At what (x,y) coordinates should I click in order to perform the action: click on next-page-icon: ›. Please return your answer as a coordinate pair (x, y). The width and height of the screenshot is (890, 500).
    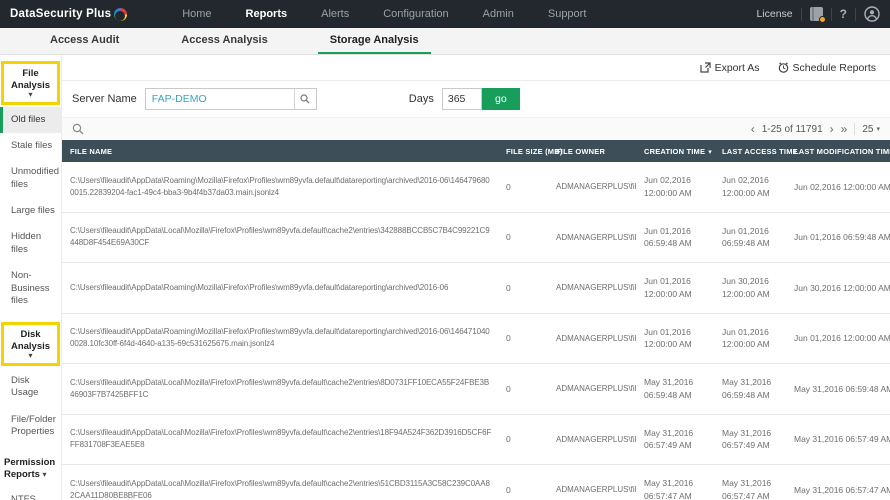
    Looking at the image, I should click on (832, 129).